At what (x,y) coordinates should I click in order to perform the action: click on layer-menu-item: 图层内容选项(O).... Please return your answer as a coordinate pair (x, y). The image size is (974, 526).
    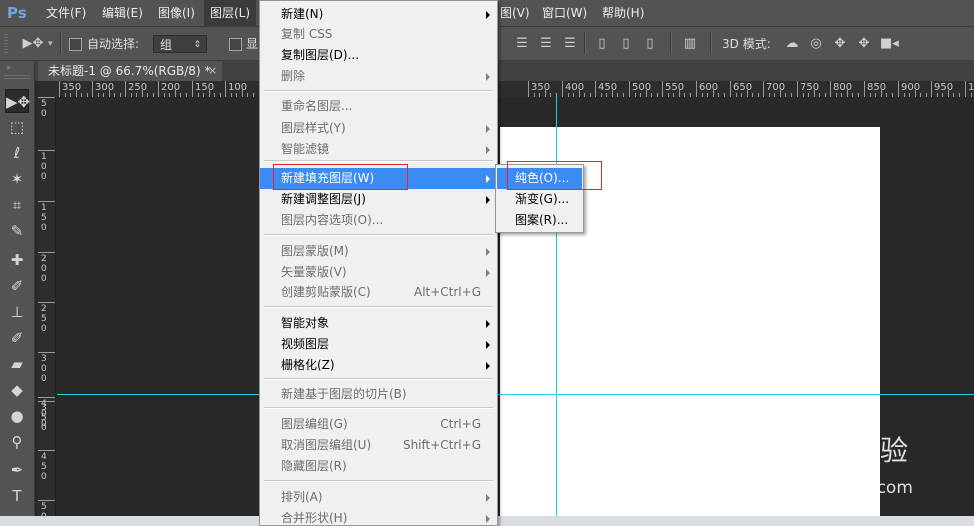
    Looking at the image, I should click on (378, 220).